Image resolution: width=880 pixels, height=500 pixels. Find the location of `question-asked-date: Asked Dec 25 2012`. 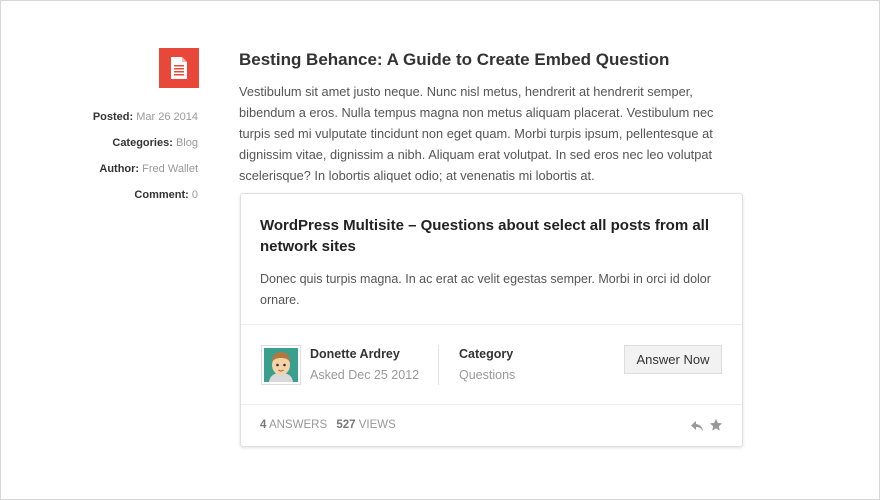

question-asked-date: Asked Dec 25 2012 is located at coordinates (365, 375).